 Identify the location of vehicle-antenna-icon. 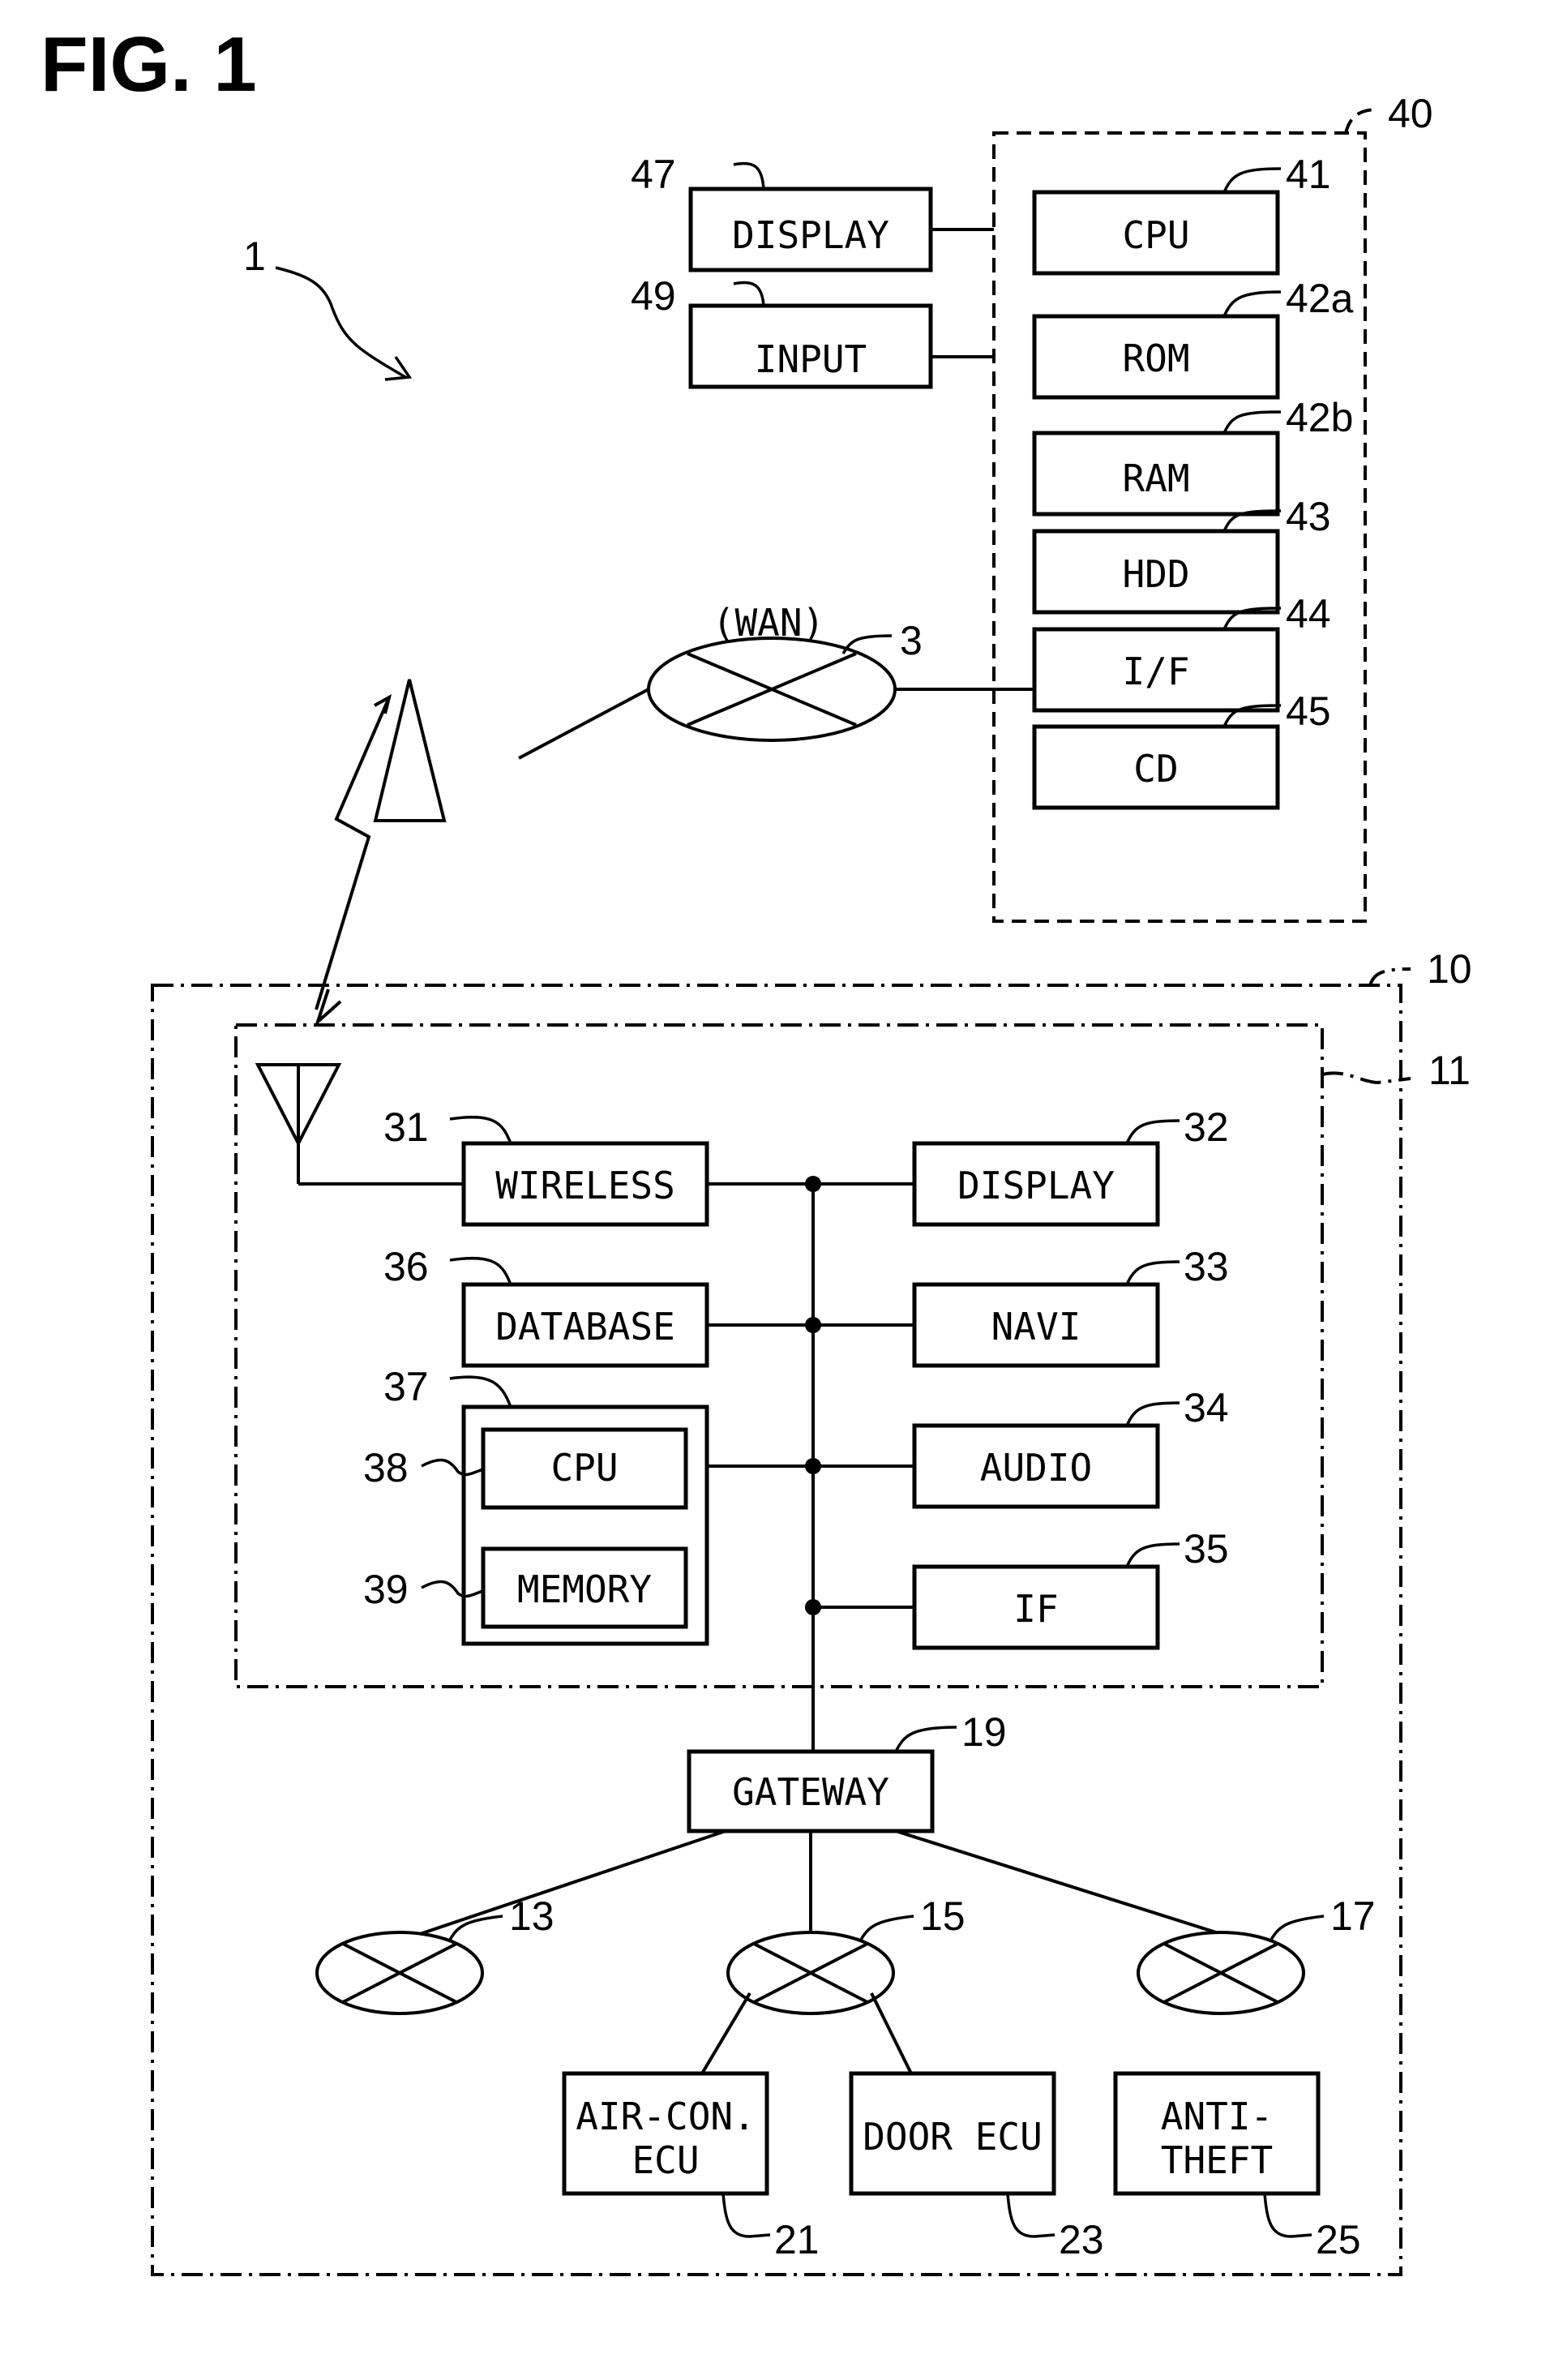
(360, 1124).